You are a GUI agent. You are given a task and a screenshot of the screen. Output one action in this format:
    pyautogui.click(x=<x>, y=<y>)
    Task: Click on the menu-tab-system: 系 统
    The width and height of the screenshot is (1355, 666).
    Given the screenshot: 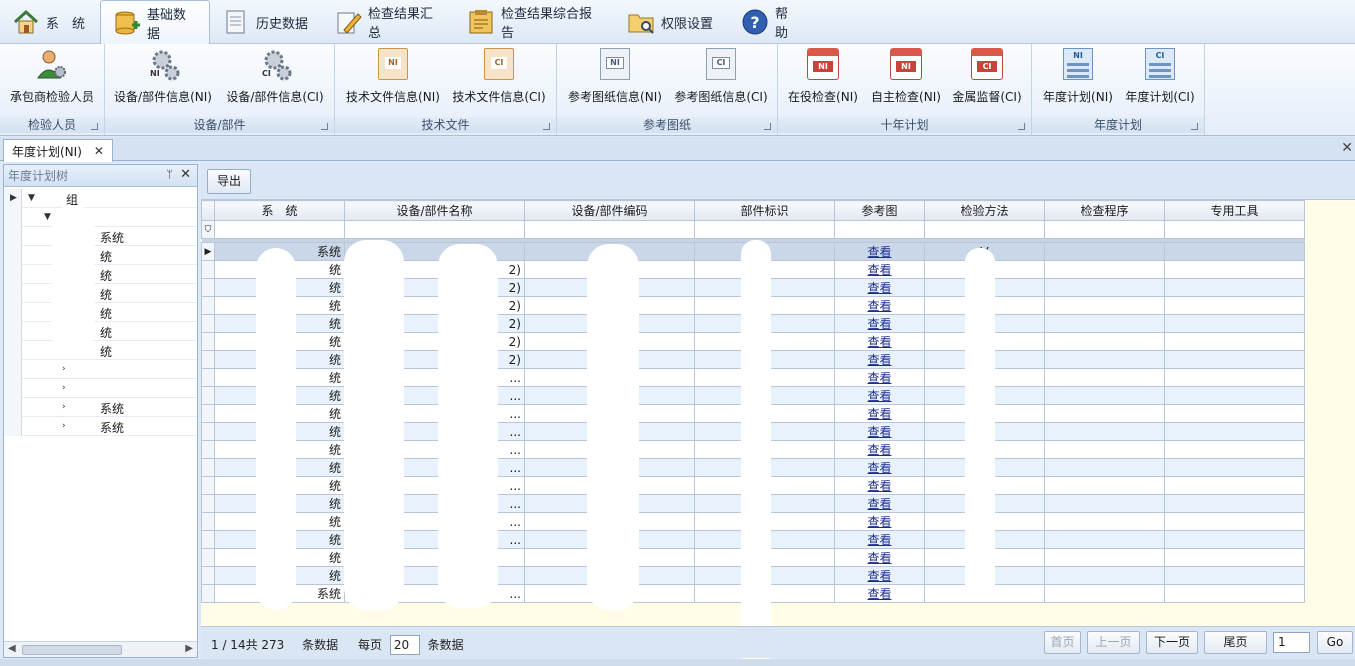 What is the action you would take?
    pyautogui.click(x=50, y=22)
    